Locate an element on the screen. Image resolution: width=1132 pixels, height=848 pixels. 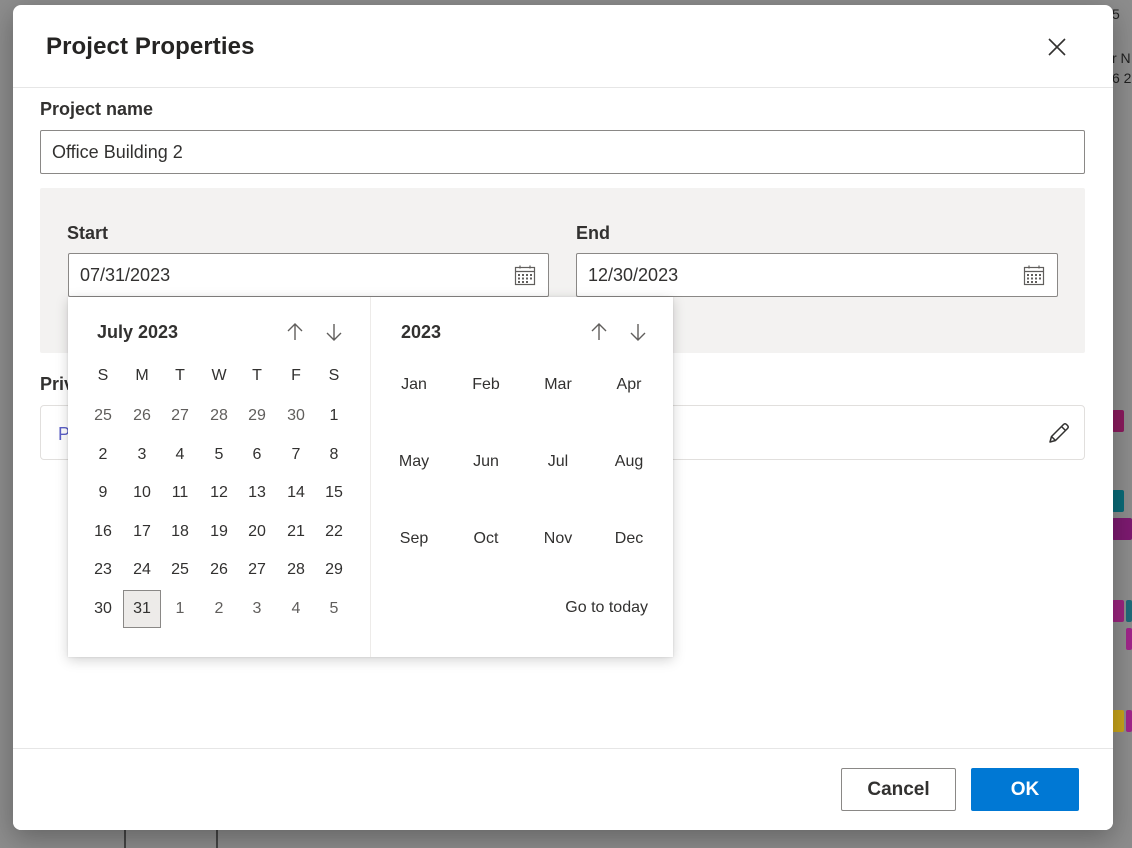
month-option: Jan is located at coordinates (414, 385).